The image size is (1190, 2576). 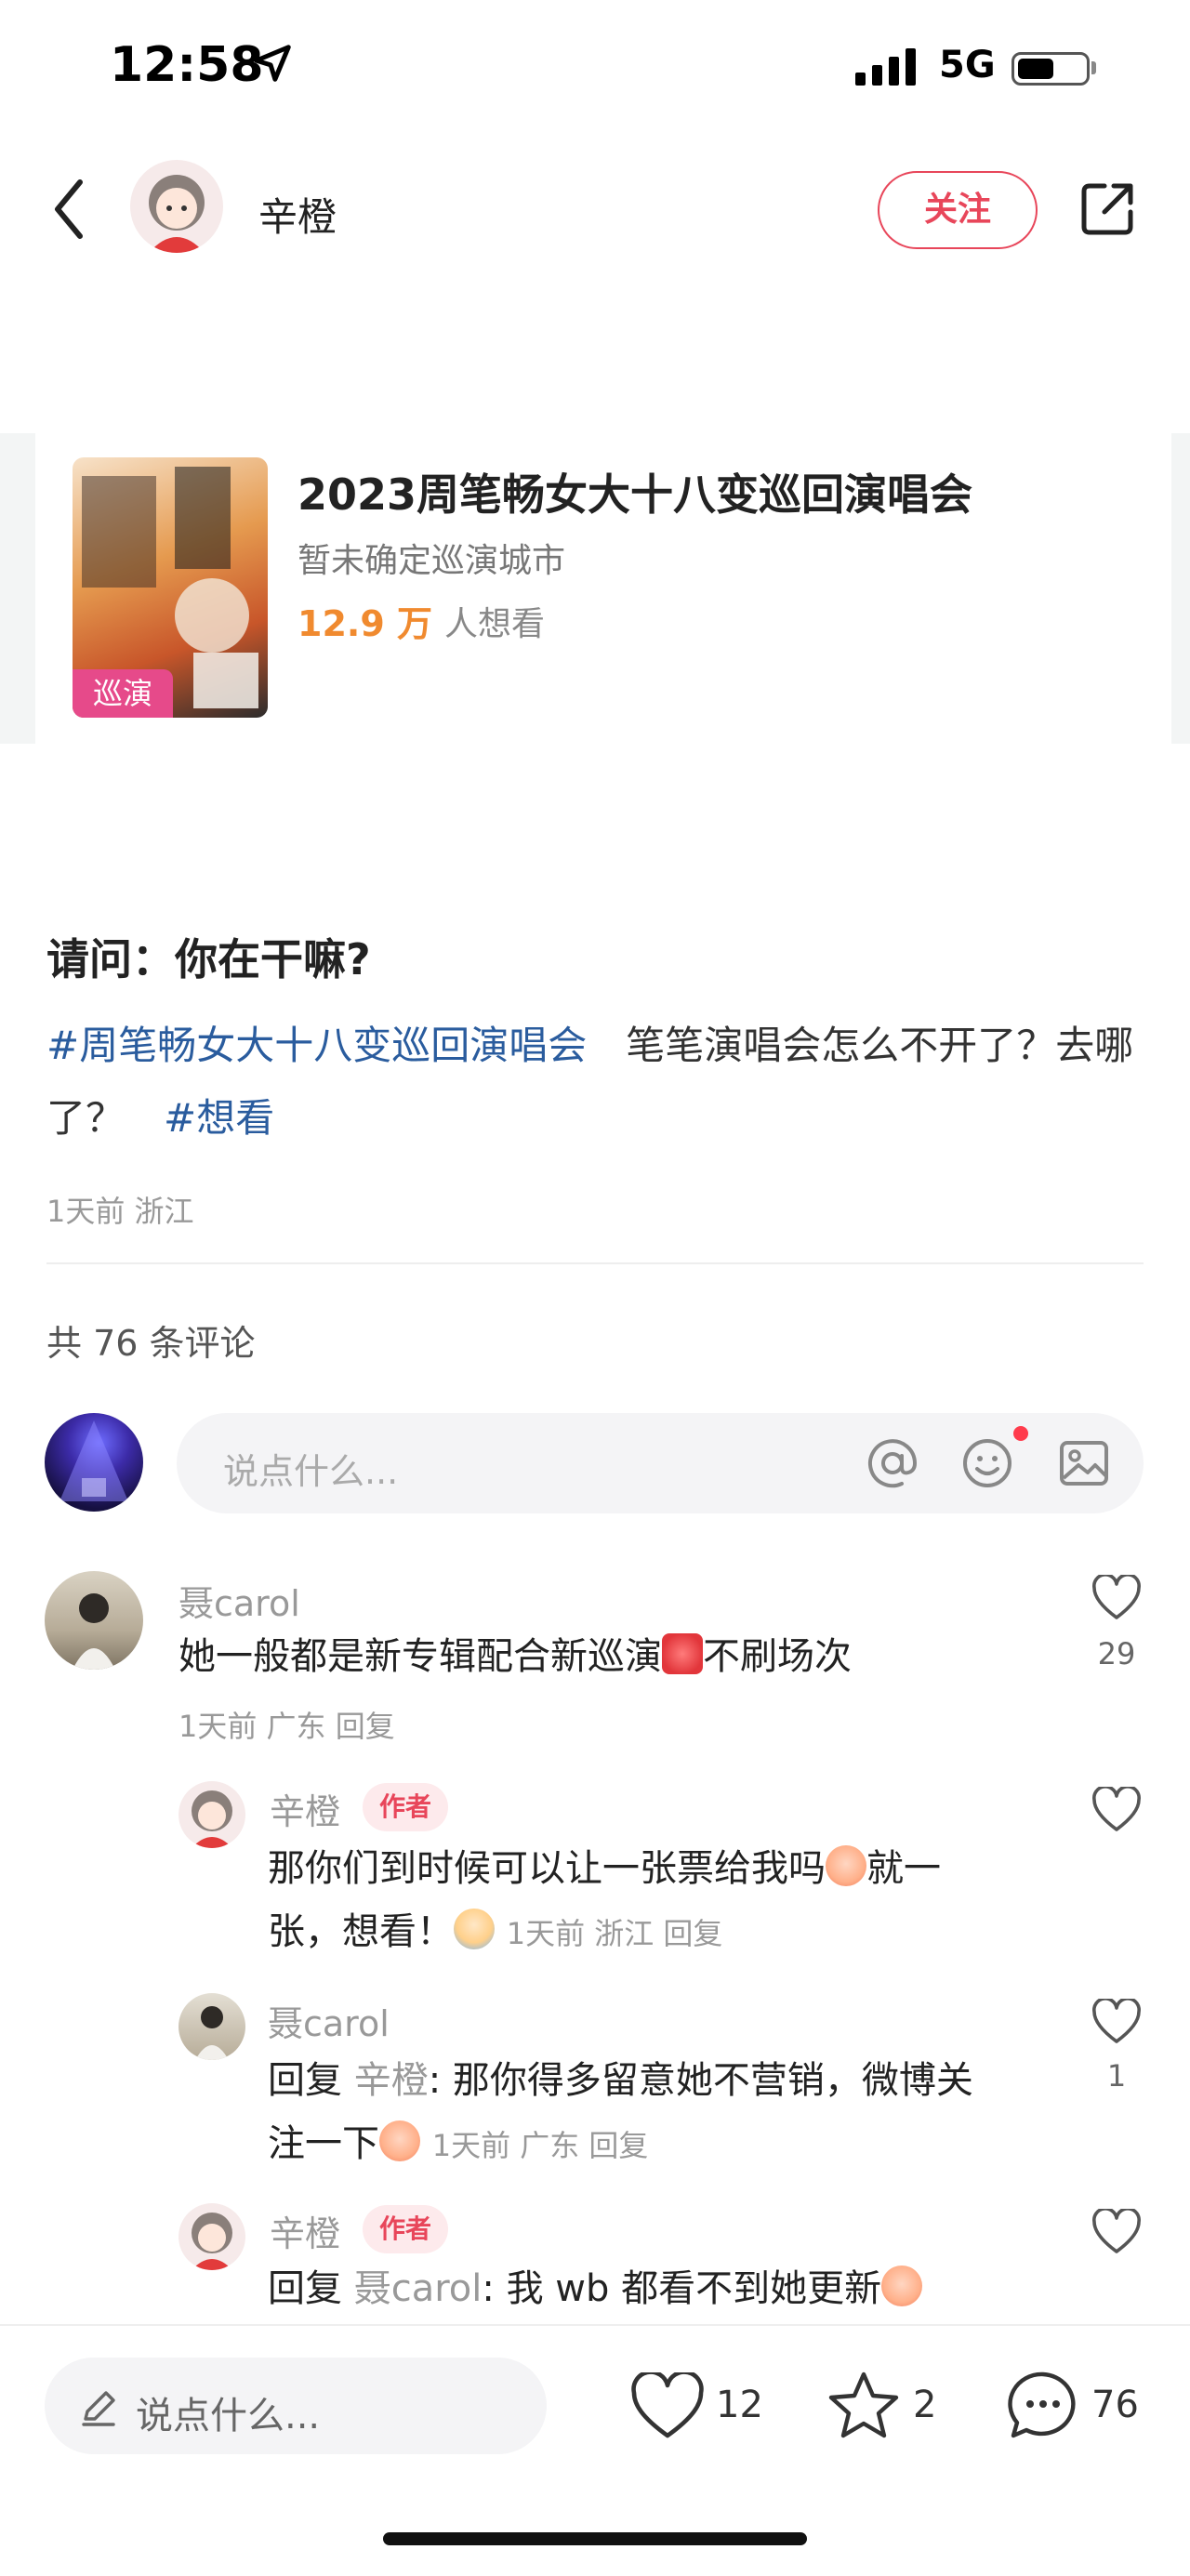 I want to click on comment-text-part: 不刷场次, so click(x=777, y=1656).